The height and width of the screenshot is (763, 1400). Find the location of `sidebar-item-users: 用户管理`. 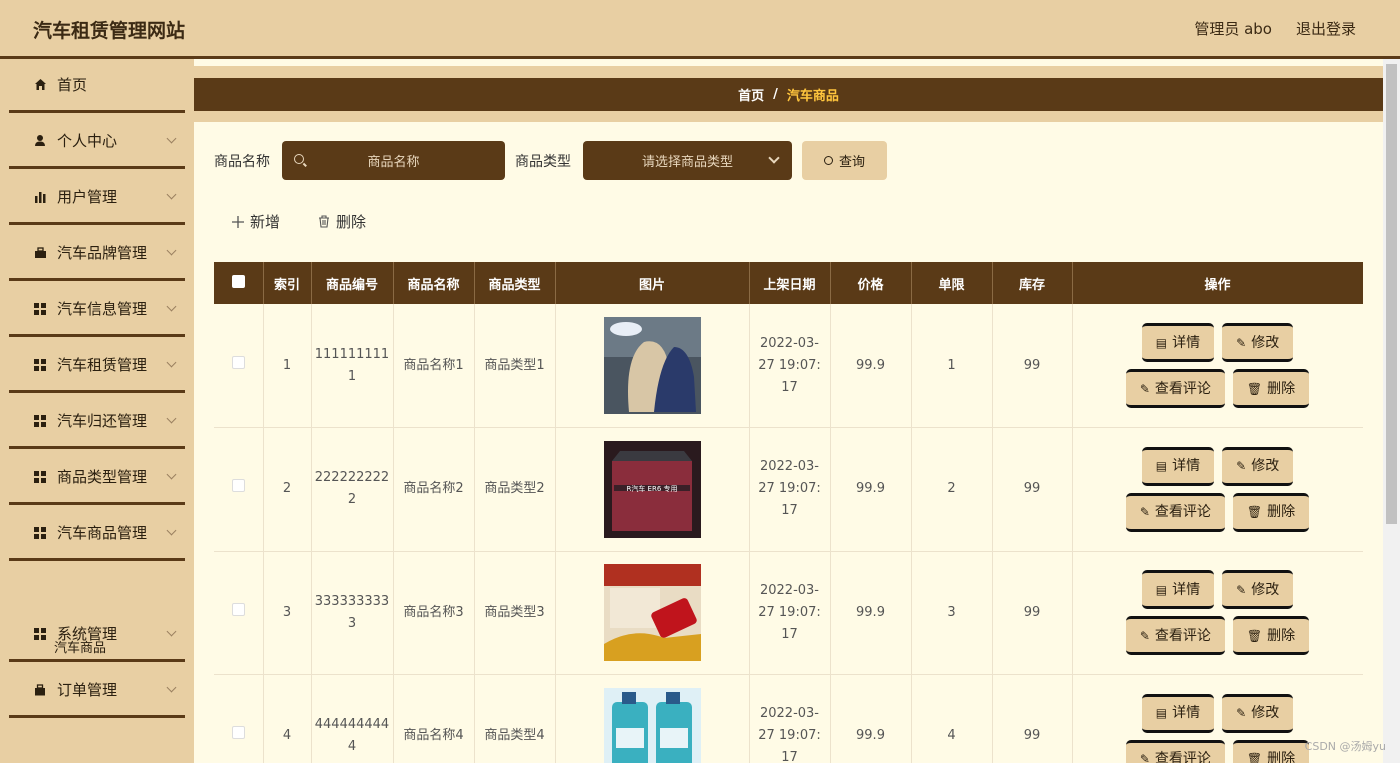

sidebar-item-users: 用户管理 is located at coordinates (97, 198).